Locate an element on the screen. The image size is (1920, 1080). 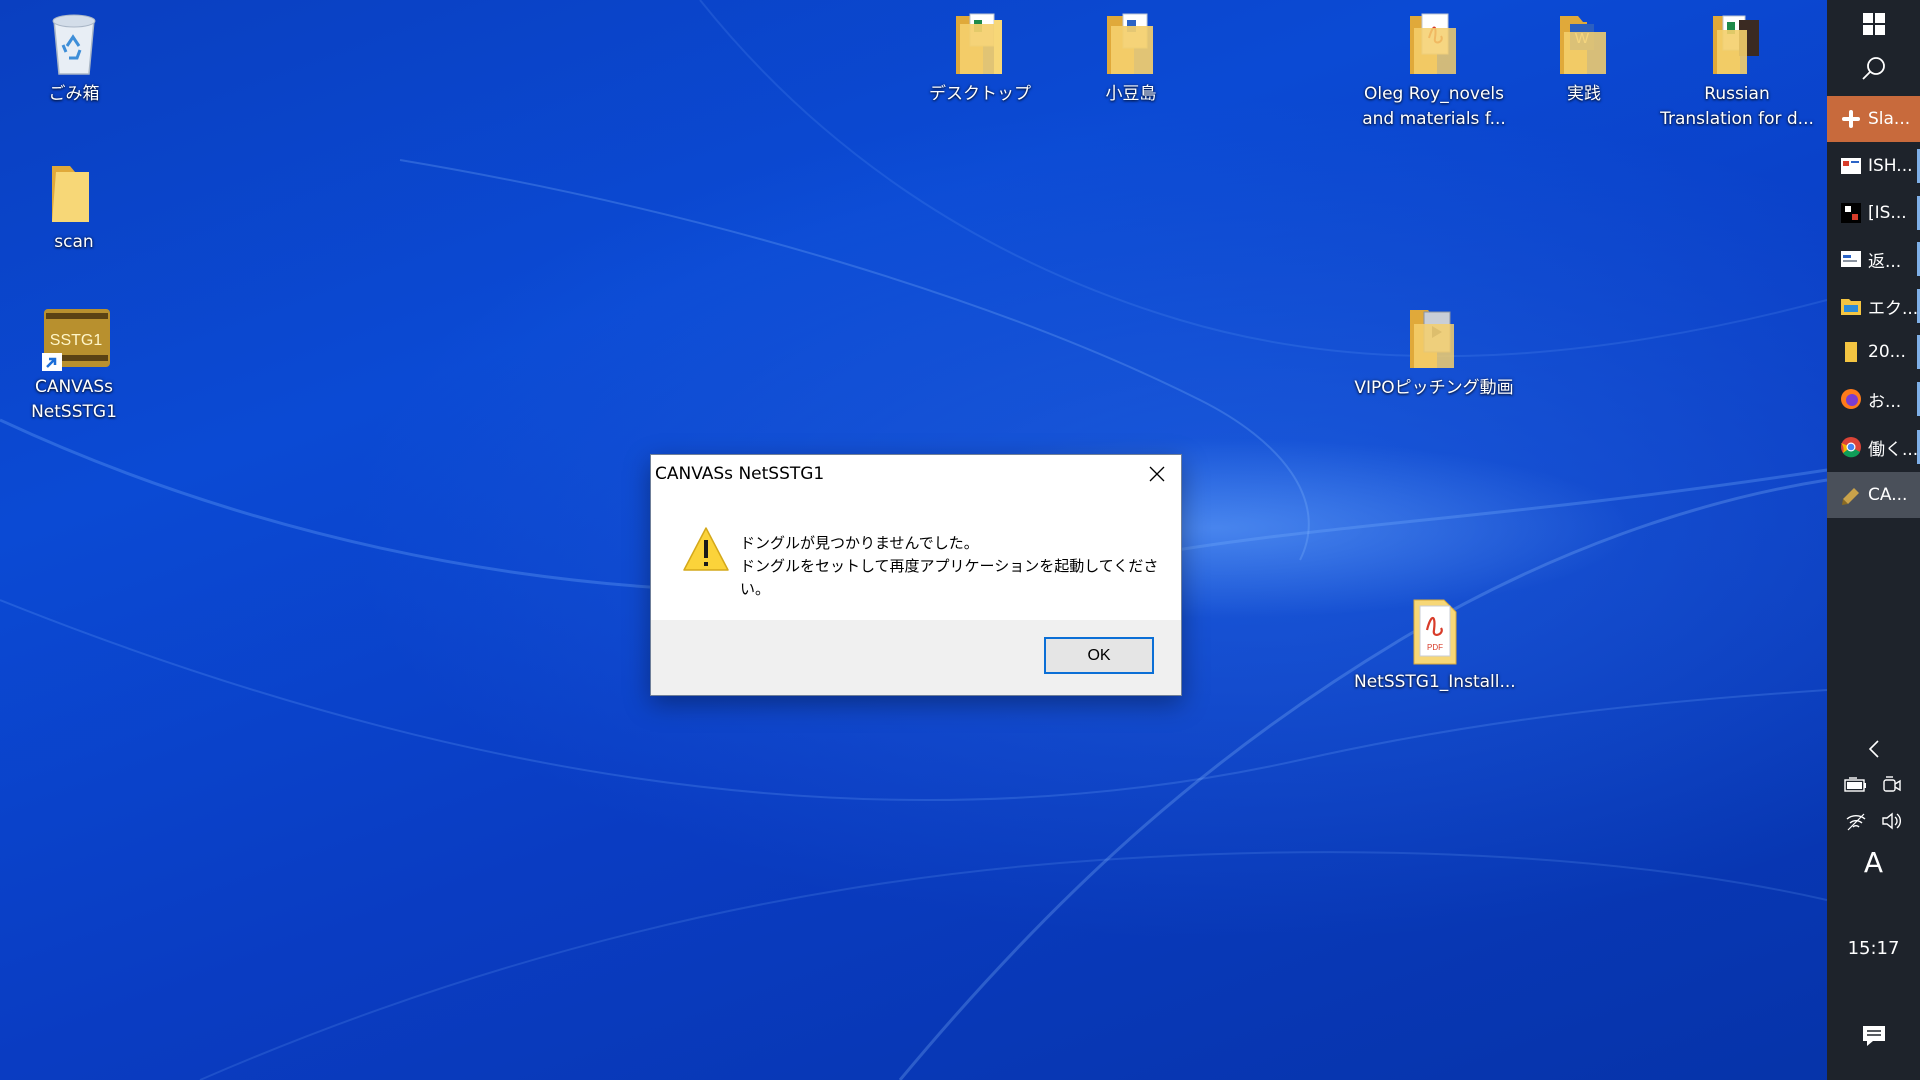
folder-docs-icon is located at coordinates (1131, 44).